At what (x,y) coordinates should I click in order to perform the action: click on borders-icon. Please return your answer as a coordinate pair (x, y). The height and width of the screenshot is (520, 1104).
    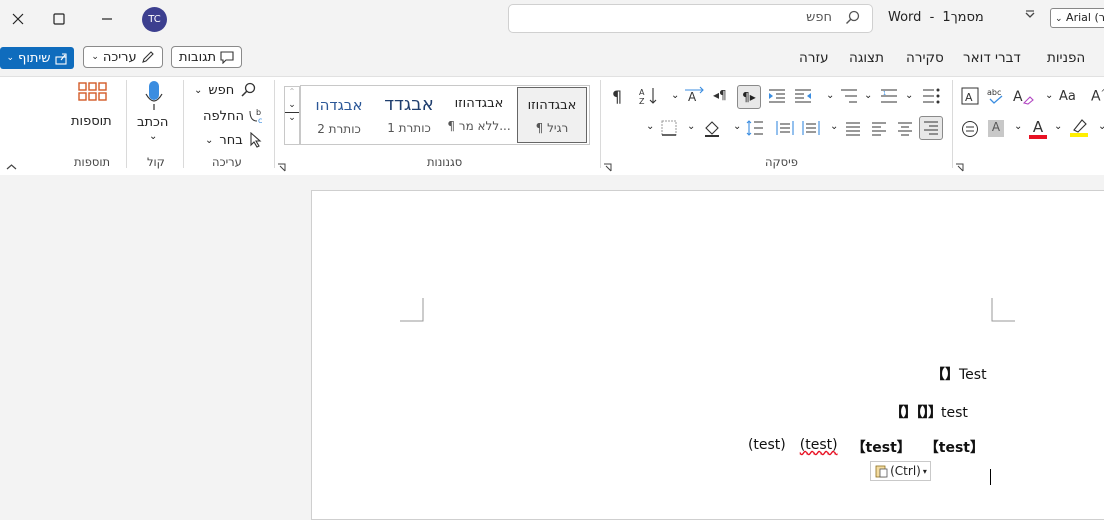
    Looking at the image, I should click on (669, 130).